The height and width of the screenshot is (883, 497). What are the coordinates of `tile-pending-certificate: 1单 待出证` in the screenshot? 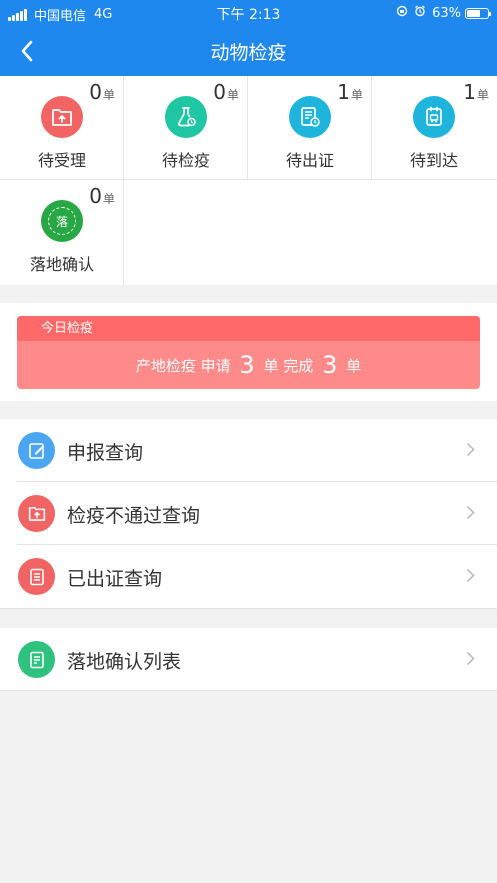 It's located at (310, 128).